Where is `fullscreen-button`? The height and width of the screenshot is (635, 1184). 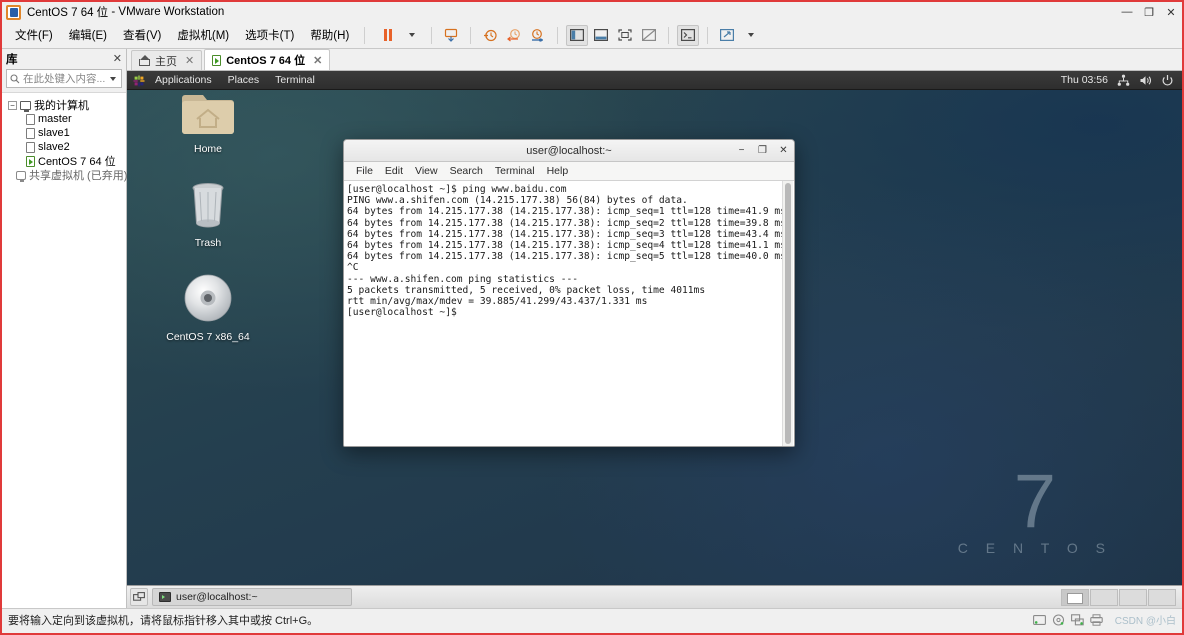
fullscreen-button is located at coordinates (625, 35).